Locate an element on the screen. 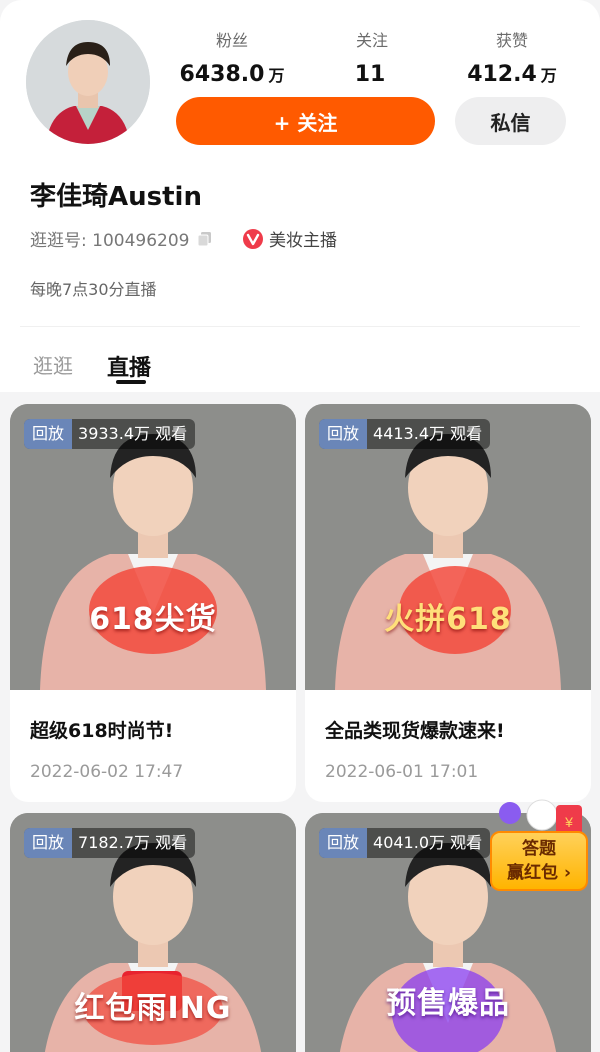 The width and height of the screenshot is (600, 1052). replay-badge: 回放 4041.0万 观看 is located at coordinates (405, 843).